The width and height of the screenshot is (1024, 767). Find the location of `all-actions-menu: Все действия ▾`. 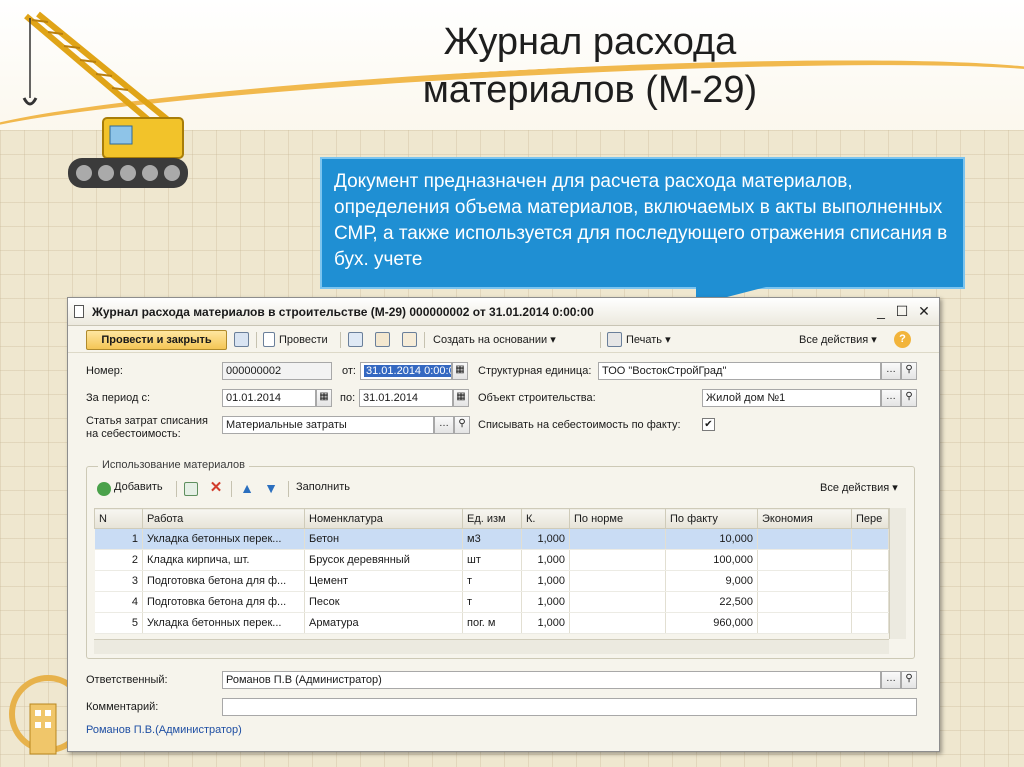

all-actions-menu: Все действия ▾ is located at coordinates (838, 340).